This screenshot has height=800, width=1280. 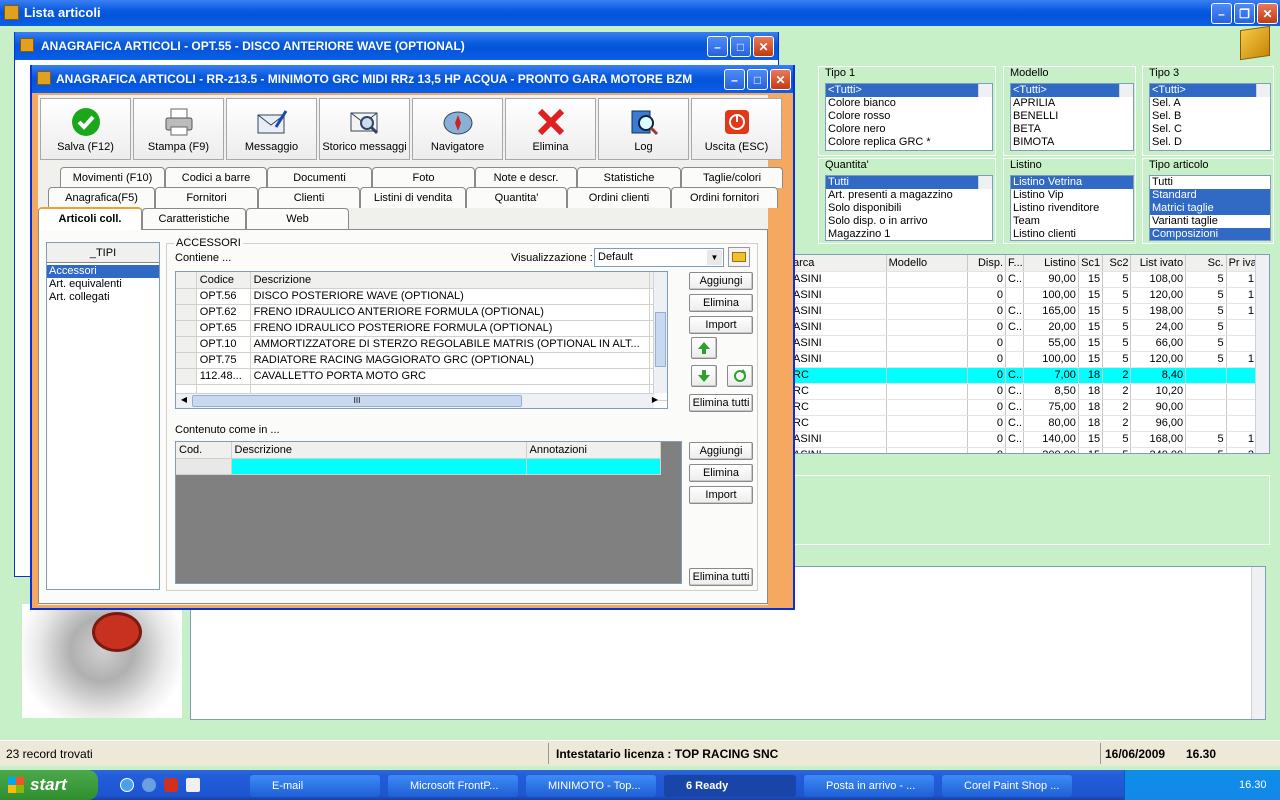 I want to click on table-cell: 200,00, so click(x=1051, y=450).